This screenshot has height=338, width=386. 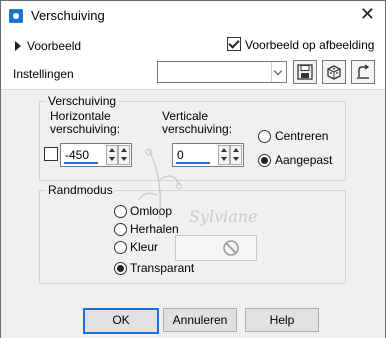 What do you see at coordinates (85, 129) in the screenshot?
I see `horizontal-offset-label-line2: verschuiving:` at bounding box center [85, 129].